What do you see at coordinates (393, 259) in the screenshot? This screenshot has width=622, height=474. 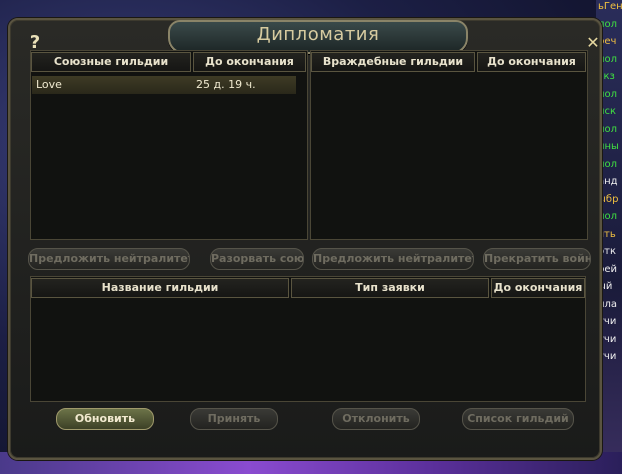 I see `enemy-propose-neutral-button: Предложить нейтралитет` at bounding box center [393, 259].